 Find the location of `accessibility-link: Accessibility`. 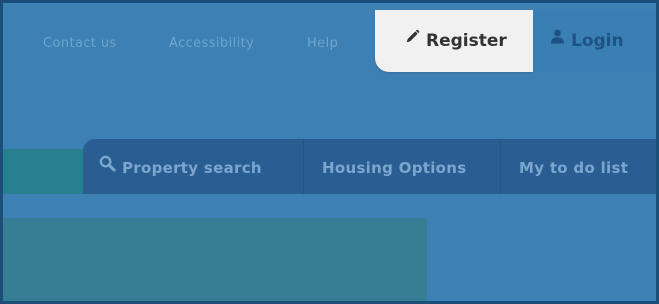

accessibility-link: Accessibility is located at coordinates (211, 44).